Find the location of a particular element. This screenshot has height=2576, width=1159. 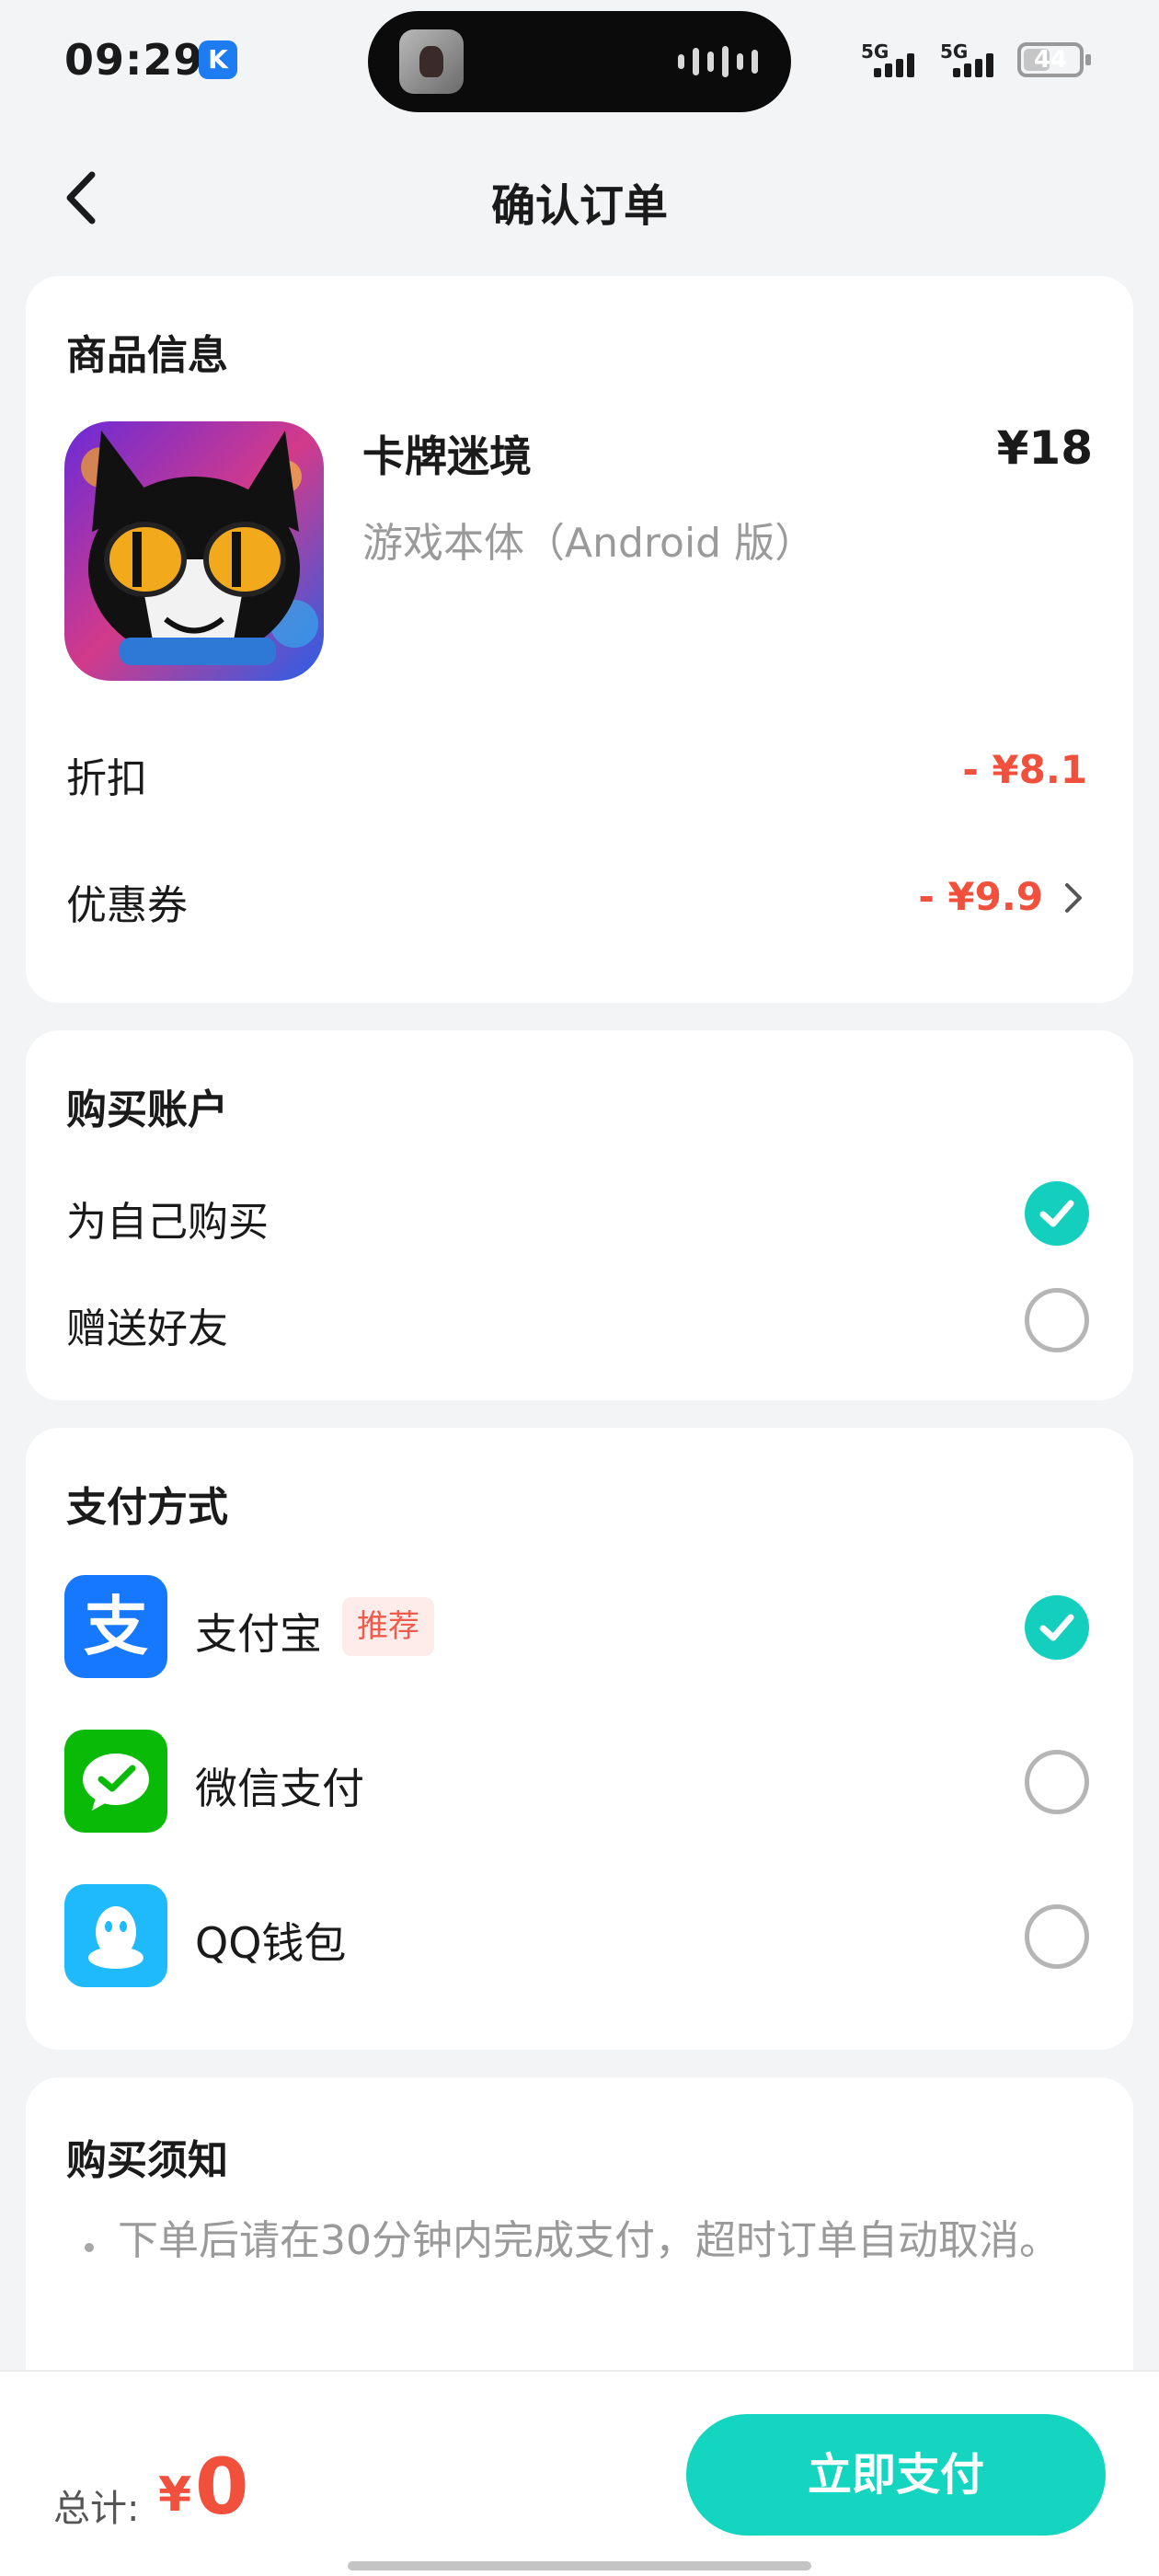

account-option-gift: 赠送好友 is located at coordinates (579, 1321).